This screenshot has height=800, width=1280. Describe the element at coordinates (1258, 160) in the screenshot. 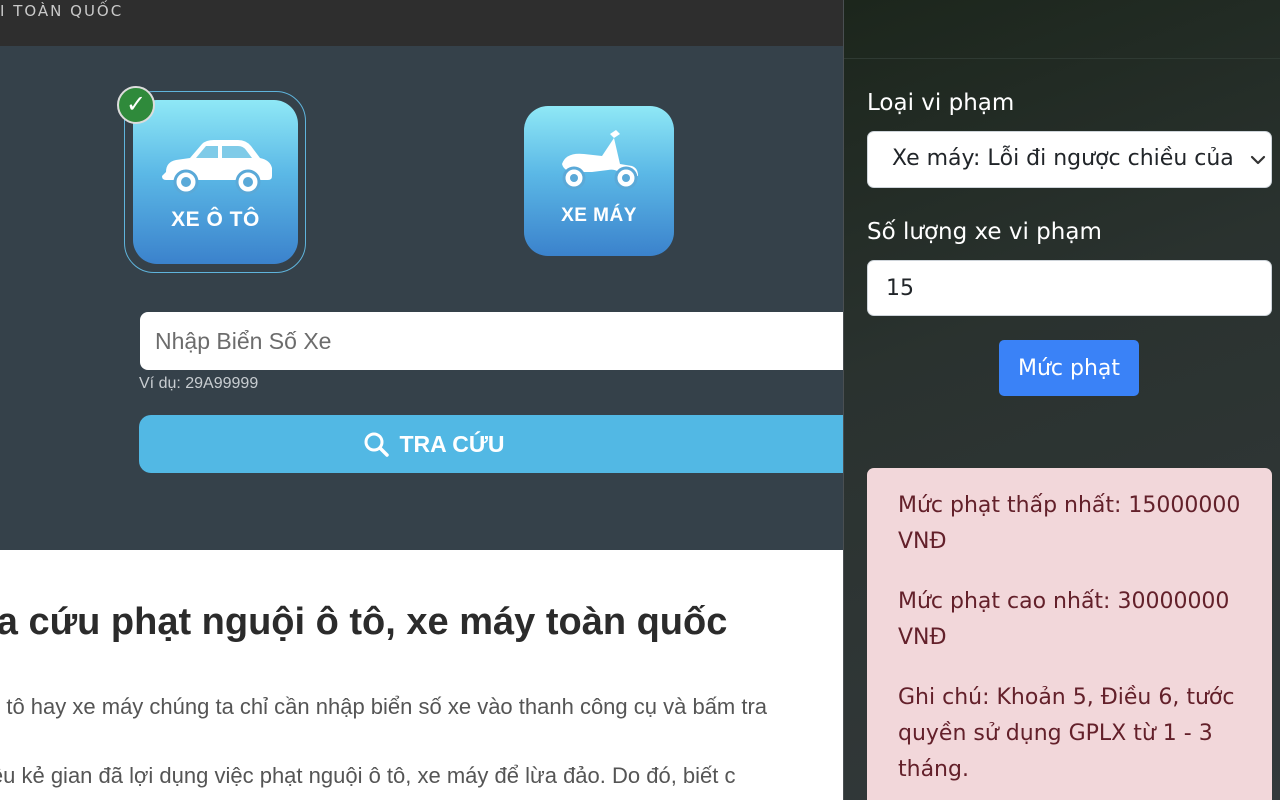

I see `chevron-down-icon` at that location.